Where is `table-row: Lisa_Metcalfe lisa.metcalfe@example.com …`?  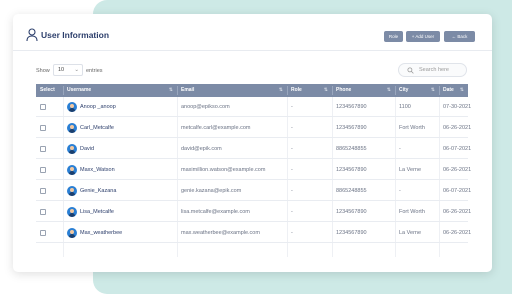 table-row: Lisa_Metcalfe lisa.metcalfe@example.com … is located at coordinates (254, 212).